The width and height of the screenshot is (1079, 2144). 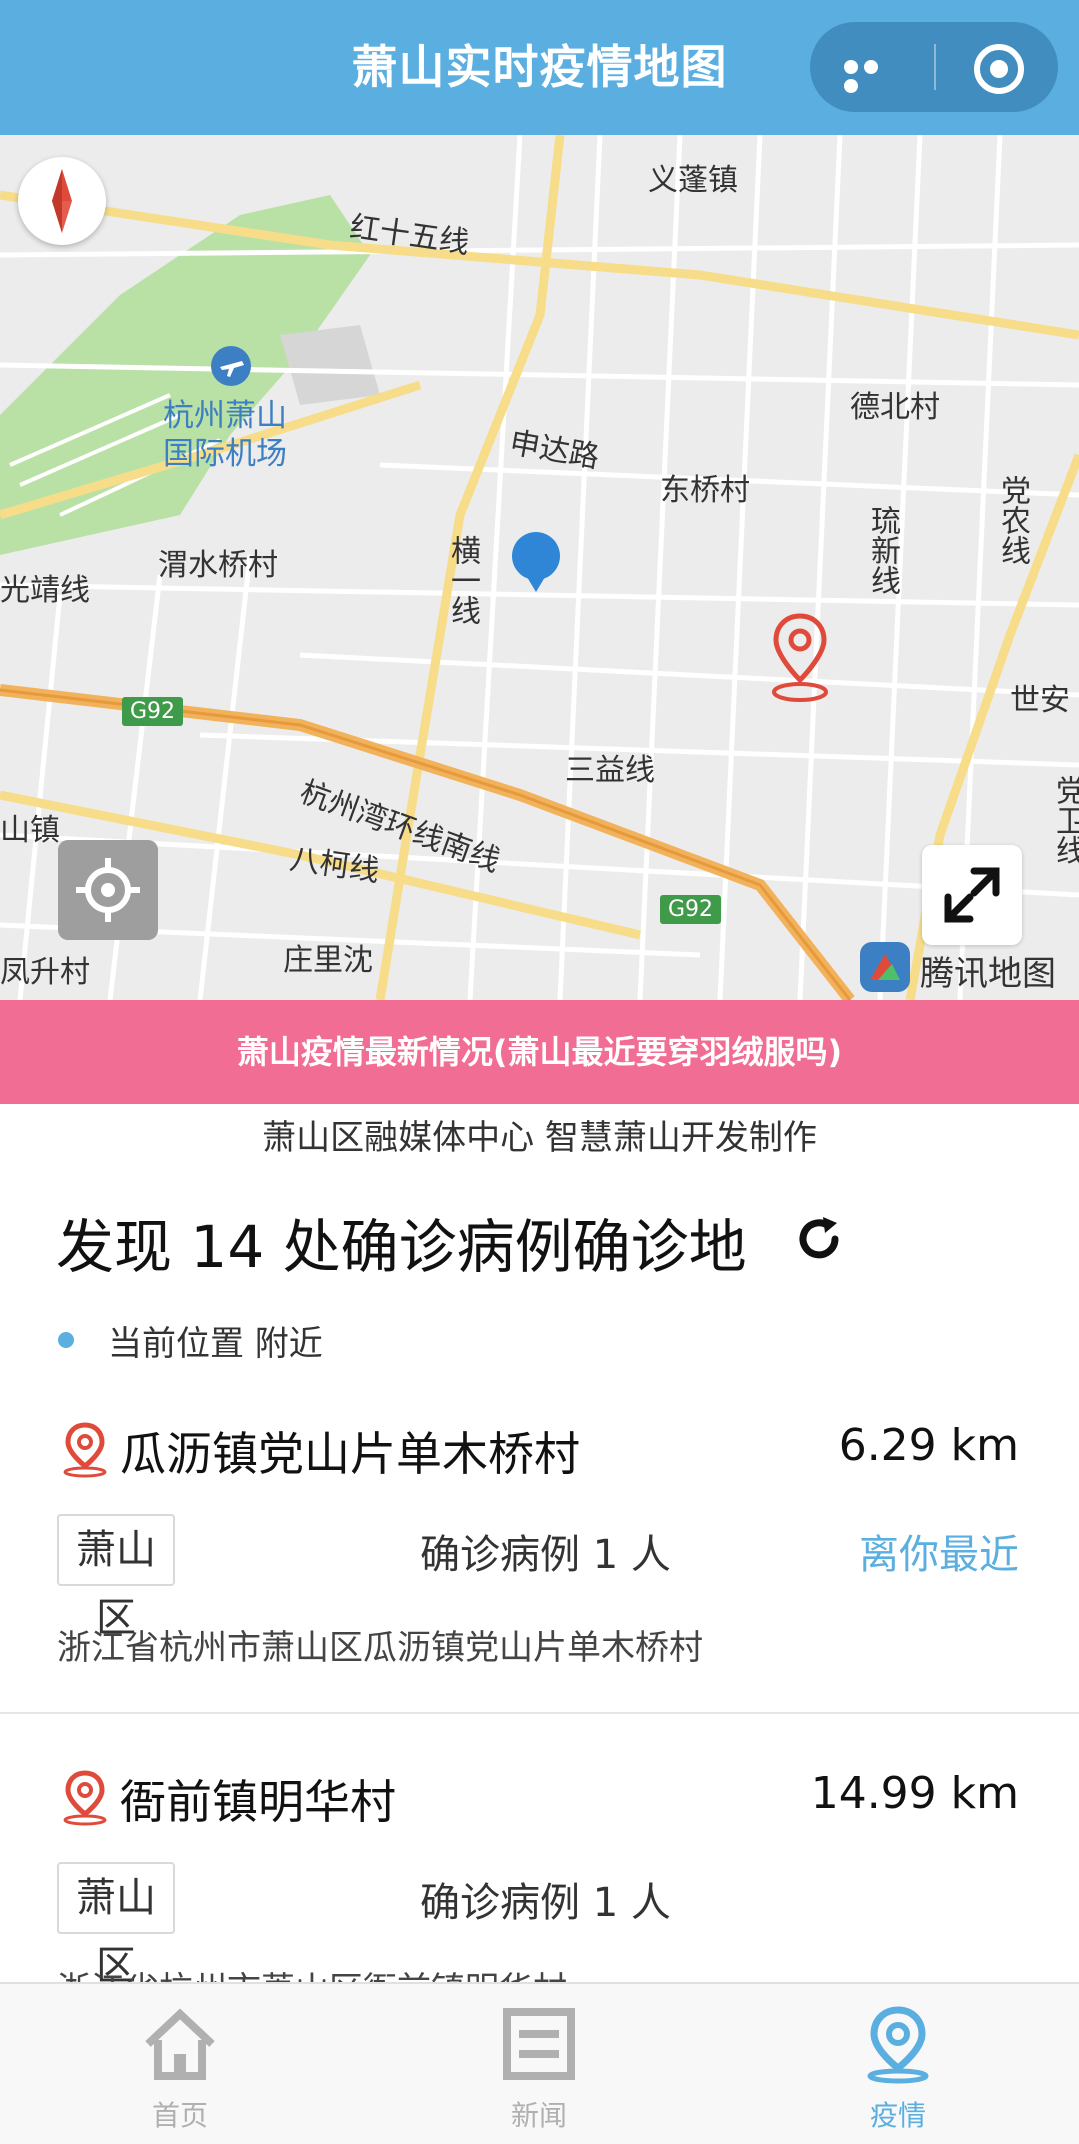 What do you see at coordinates (610, 770) in the screenshot?
I see `map-label-sanyi: 三益线` at bounding box center [610, 770].